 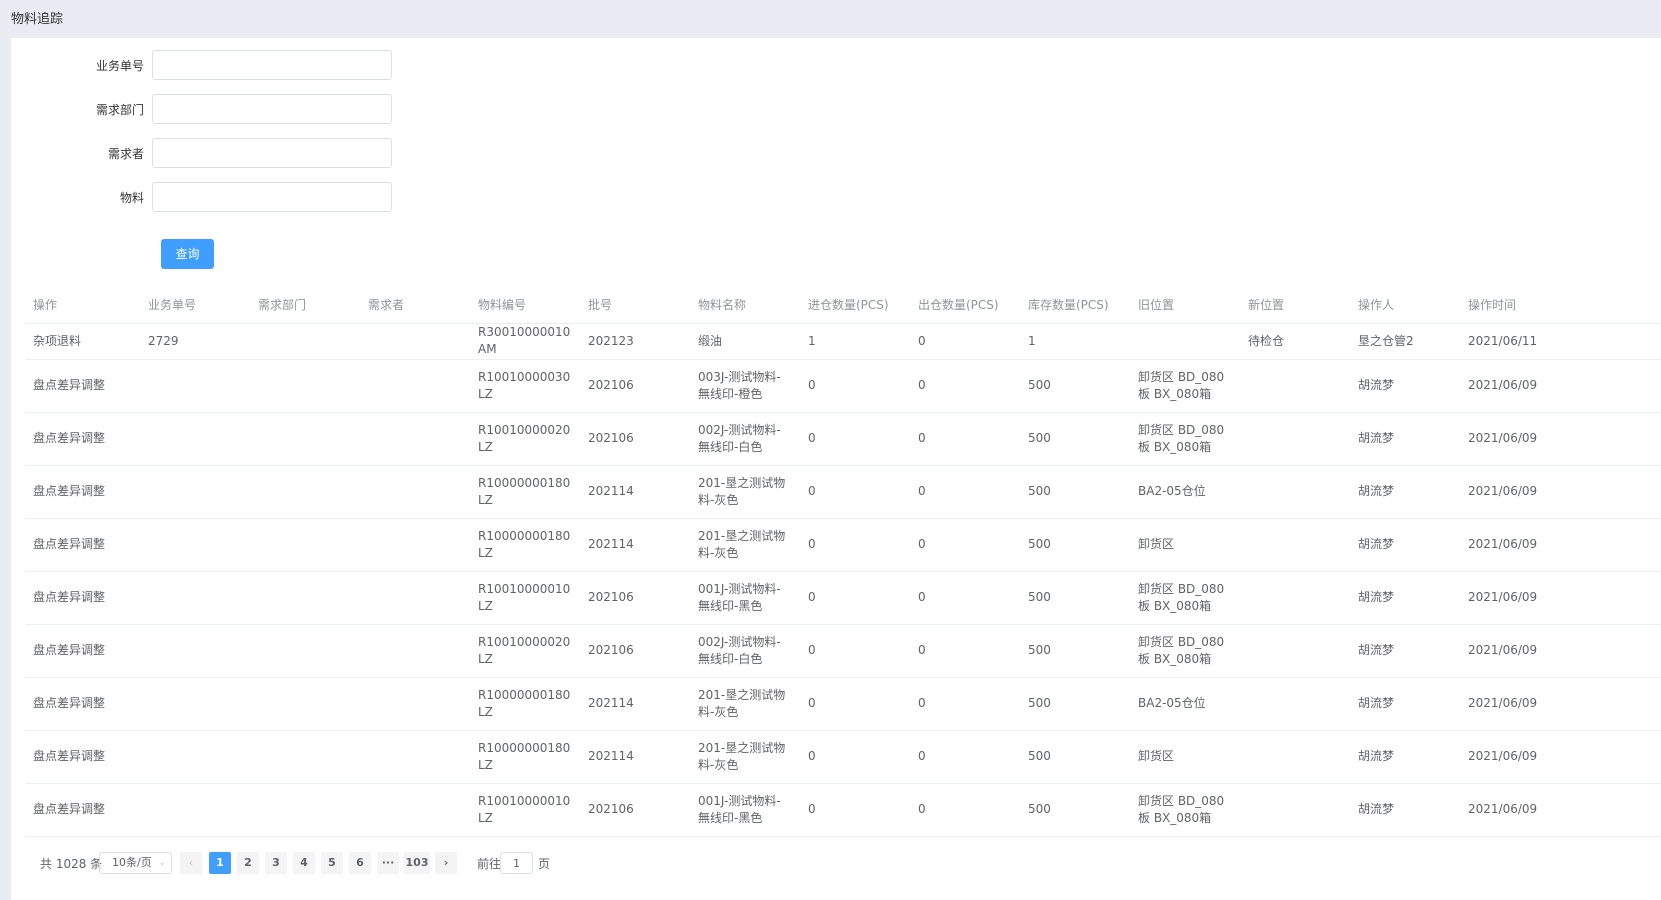 I want to click on table-cell: 垦之仓管2, so click(x=1405, y=341).